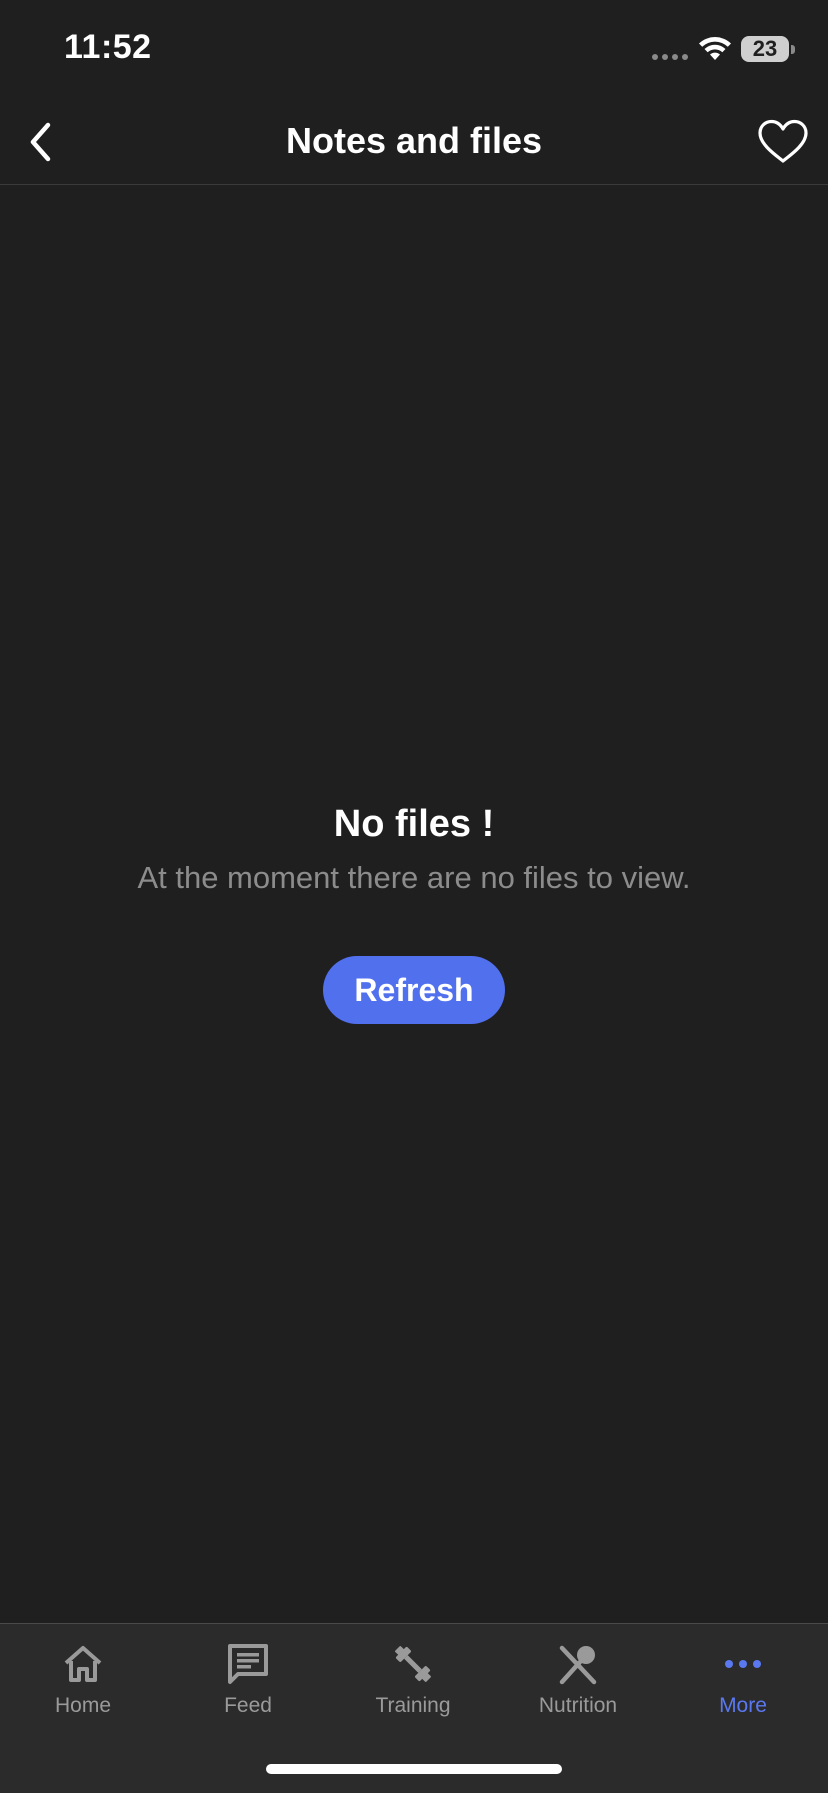  I want to click on utensils-icon, so click(578, 1665).